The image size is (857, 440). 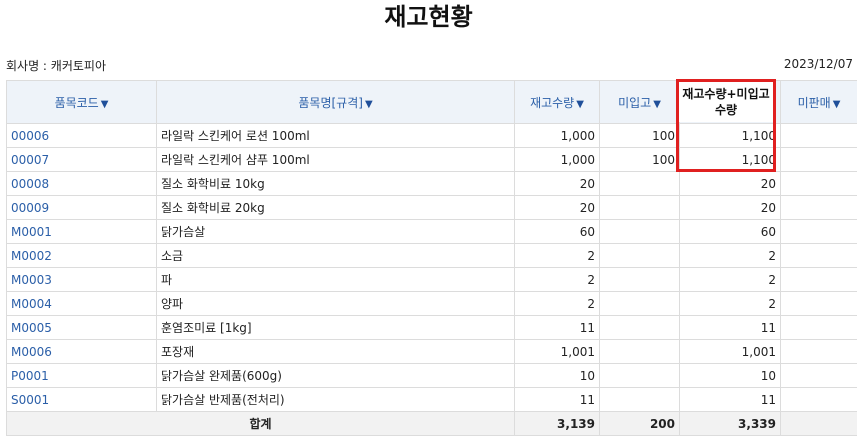 I want to click on cell-sum: 60, so click(x=730, y=231).